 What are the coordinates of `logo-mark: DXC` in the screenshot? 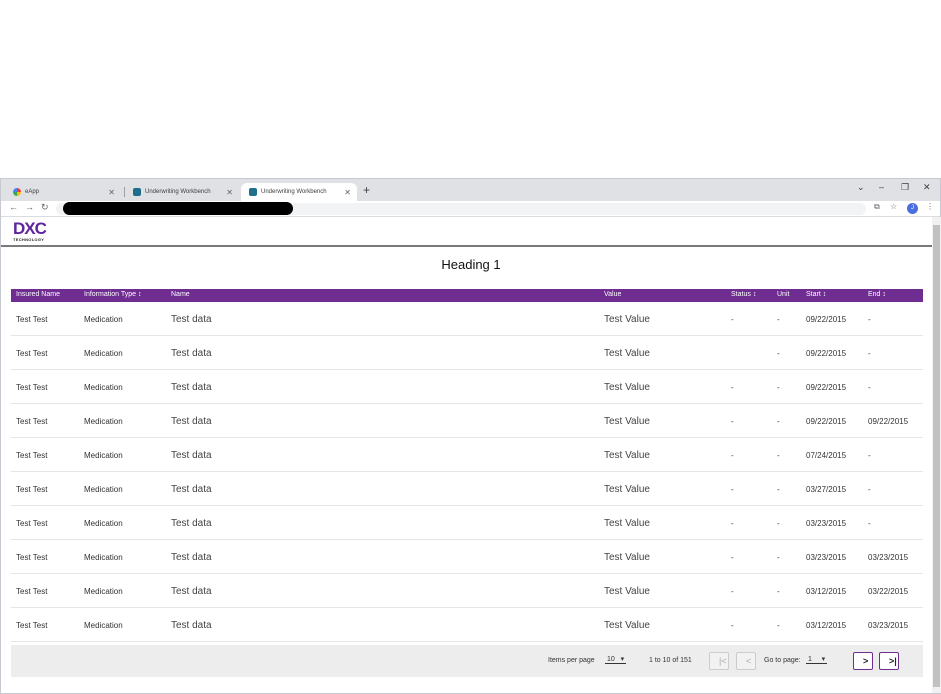 It's located at (30, 228).